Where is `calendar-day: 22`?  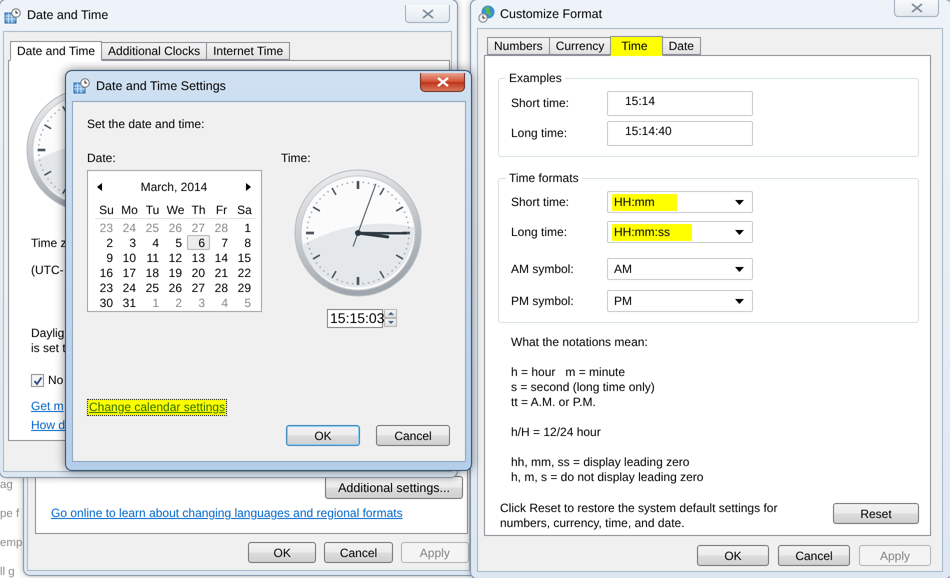 calendar-day: 22 is located at coordinates (244, 272).